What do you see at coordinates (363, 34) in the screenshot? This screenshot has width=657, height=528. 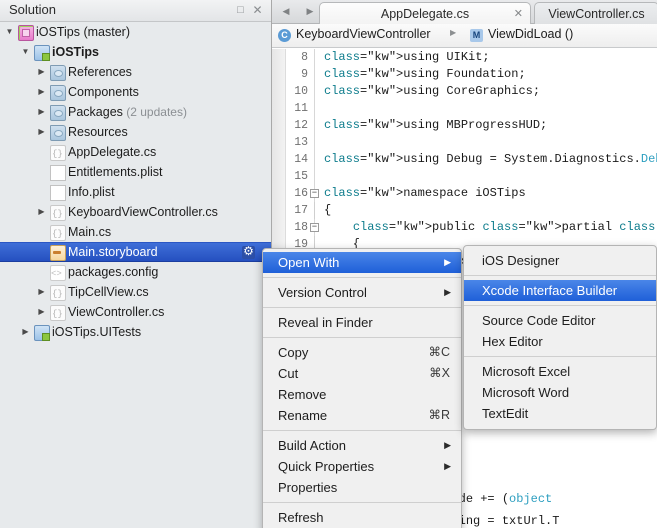 I see `breadcrumb-class: KeyboardViewController` at bounding box center [363, 34].